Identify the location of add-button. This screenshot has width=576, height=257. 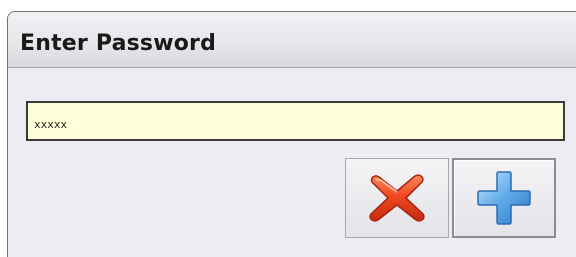
(504, 198).